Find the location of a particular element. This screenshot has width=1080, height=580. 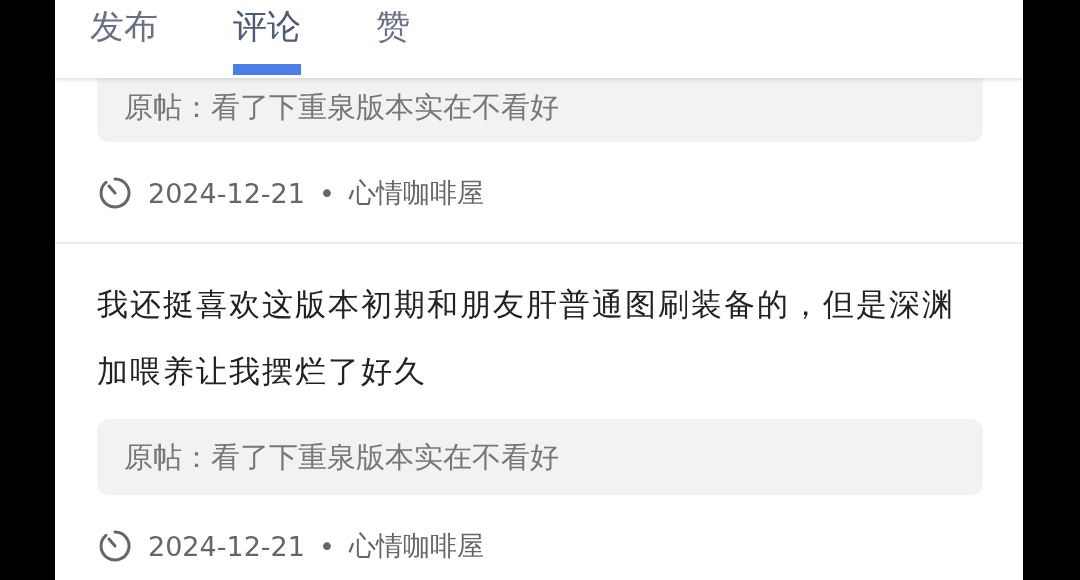

tab: 评论 is located at coordinates (267, 39).